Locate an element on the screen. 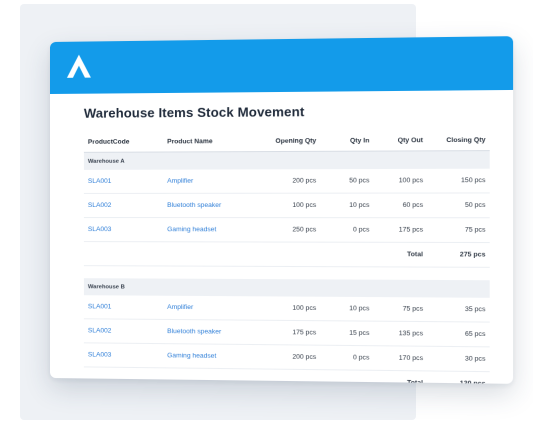 Image resolution: width=533 pixels, height=430 pixels. opening-qty-cell: 250 pcs is located at coordinates (290, 230).